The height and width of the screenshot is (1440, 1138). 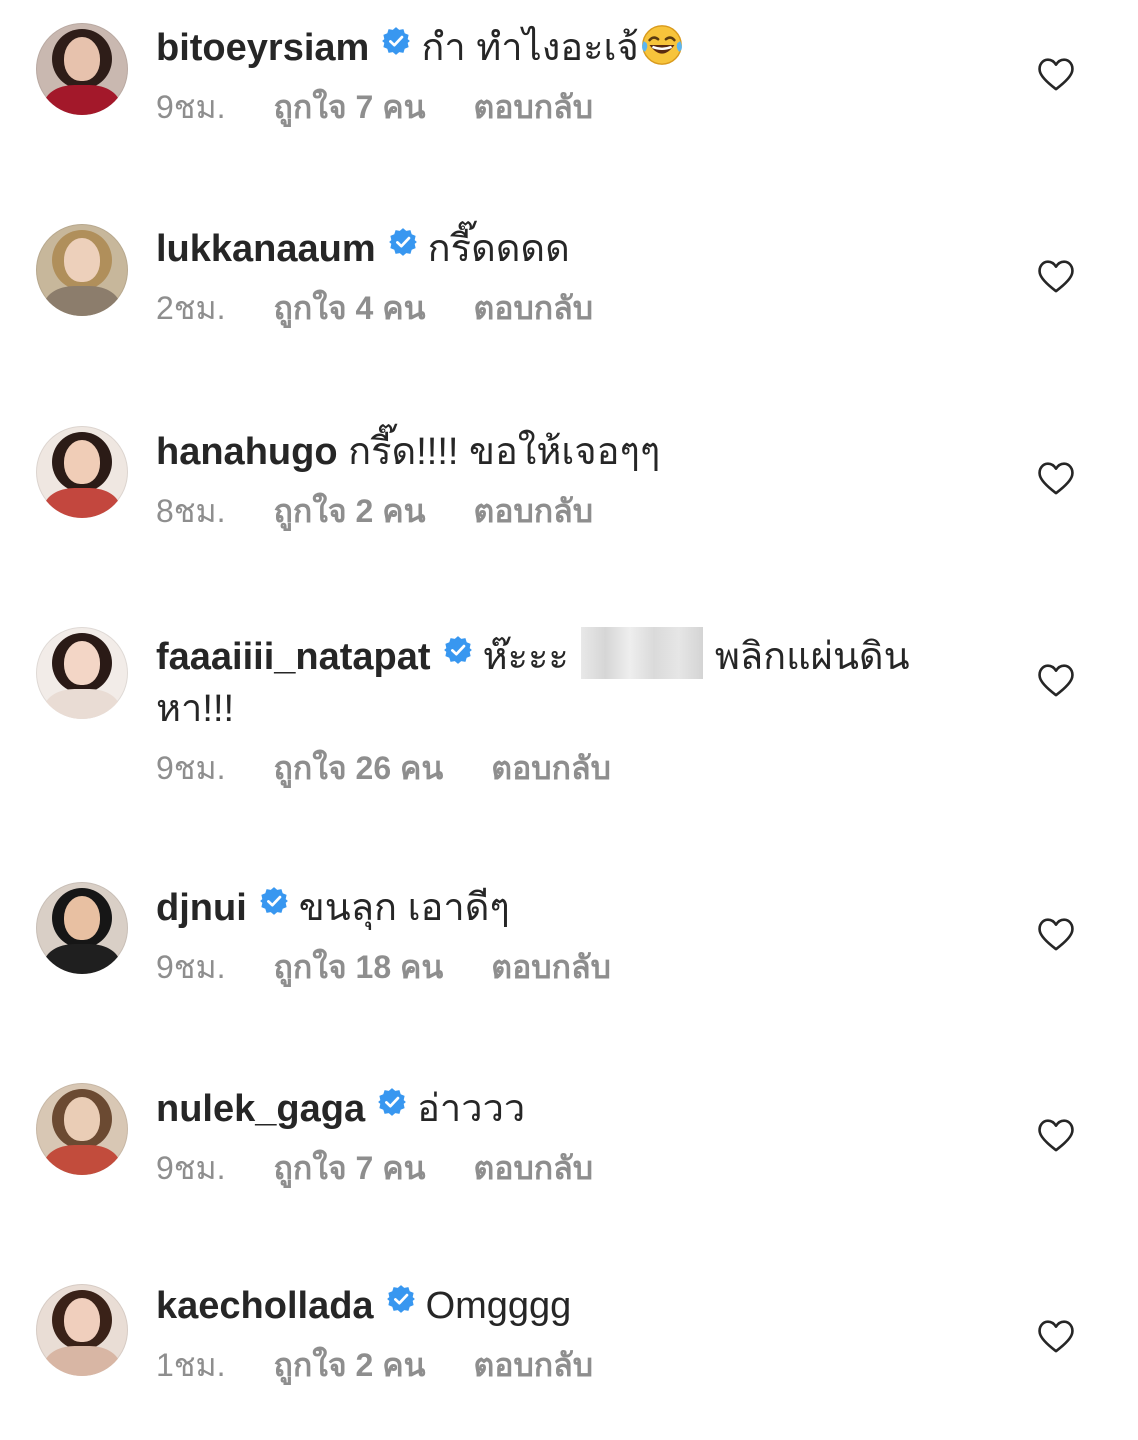 What do you see at coordinates (641, 653) in the screenshot?
I see `blurred-mention` at bounding box center [641, 653].